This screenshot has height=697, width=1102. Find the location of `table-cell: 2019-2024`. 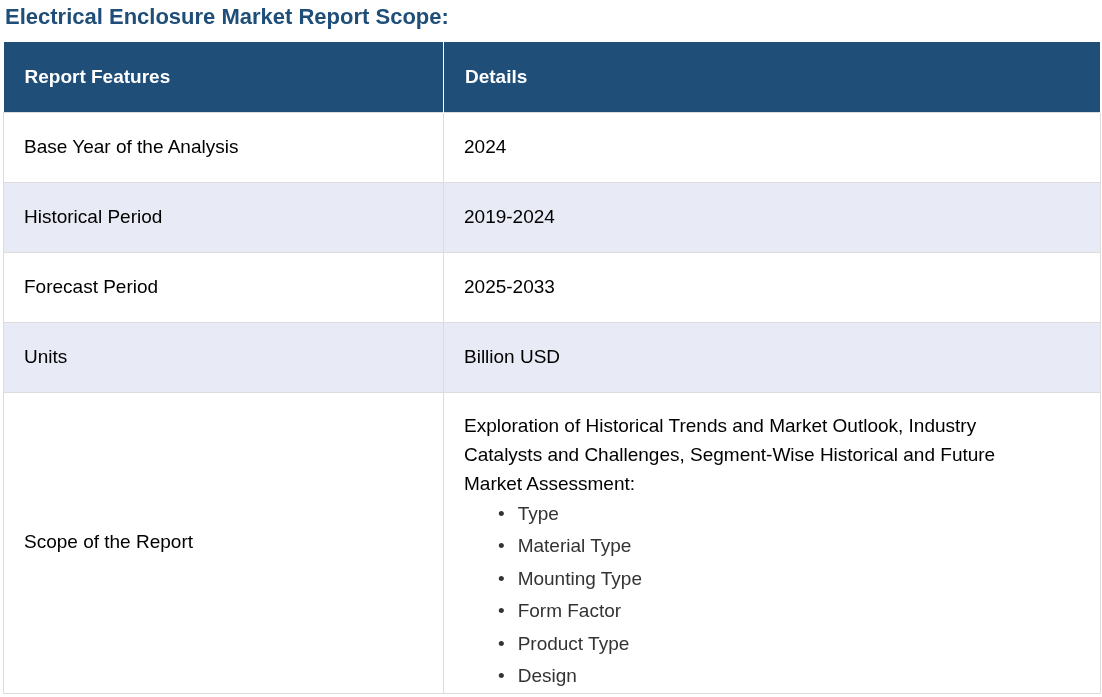

table-cell: 2019-2024 is located at coordinates (772, 217).